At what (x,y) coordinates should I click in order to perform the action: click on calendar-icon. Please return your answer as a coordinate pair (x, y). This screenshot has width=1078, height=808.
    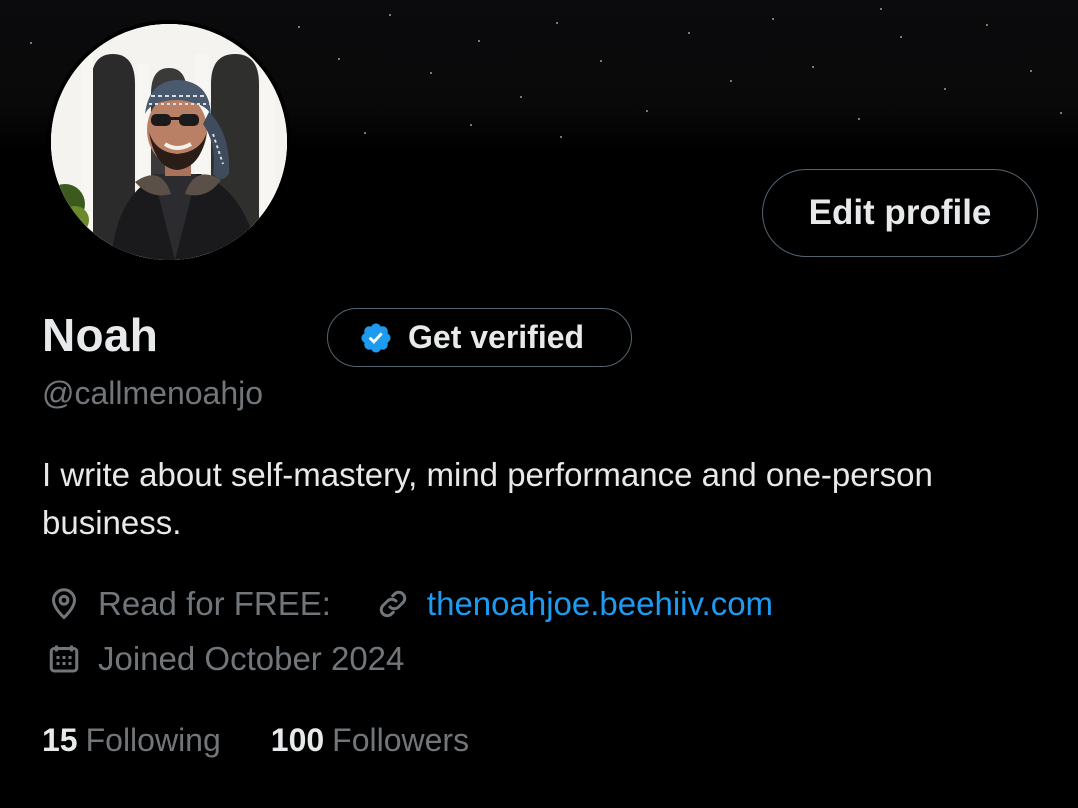
    Looking at the image, I should click on (64, 659).